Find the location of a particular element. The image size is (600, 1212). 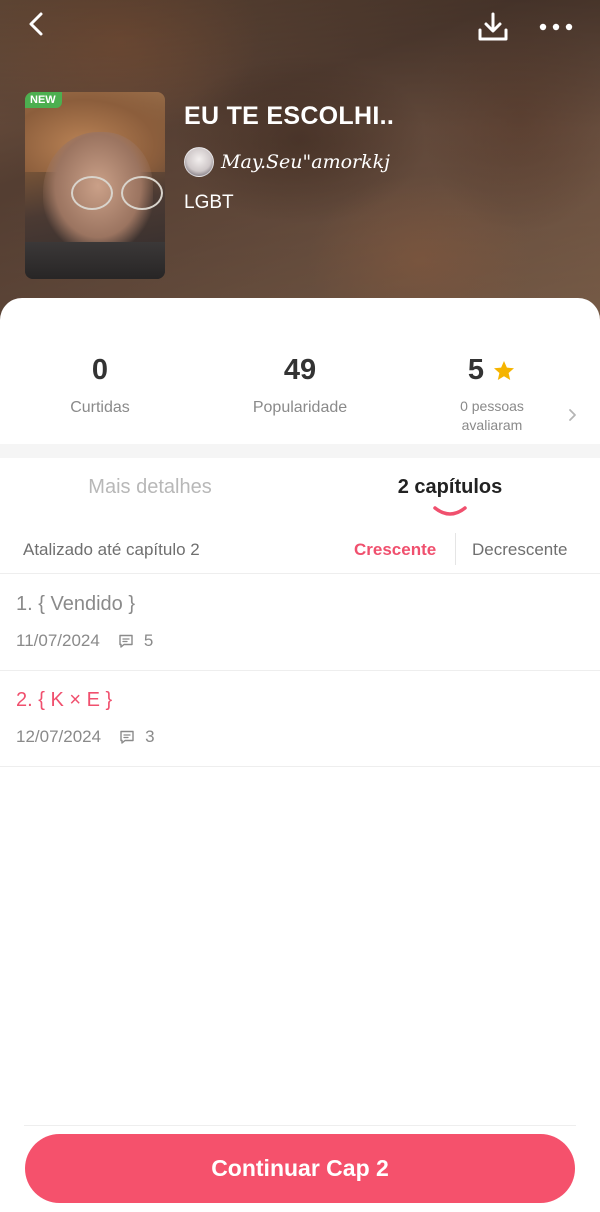

rating-value: 5 is located at coordinates (476, 370).